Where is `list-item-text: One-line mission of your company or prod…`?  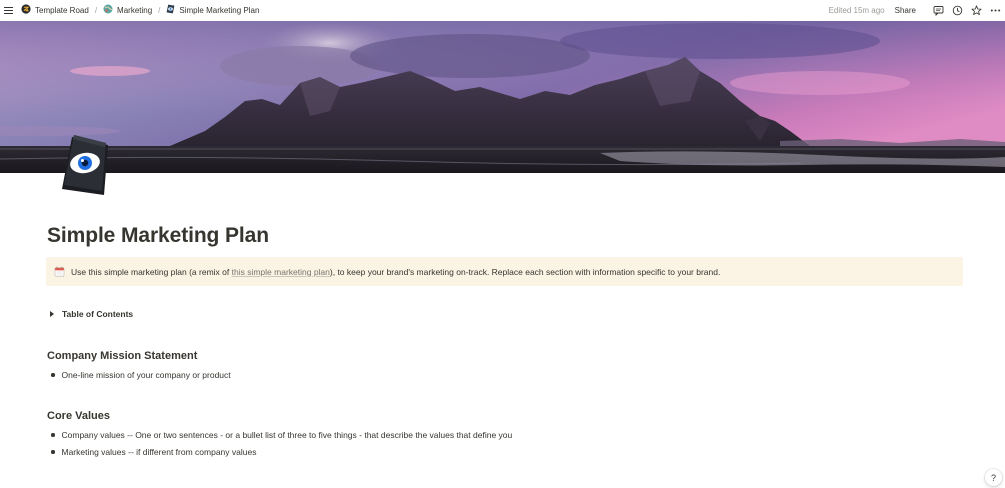 list-item-text: One-line mission of your company or prod… is located at coordinates (146, 375).